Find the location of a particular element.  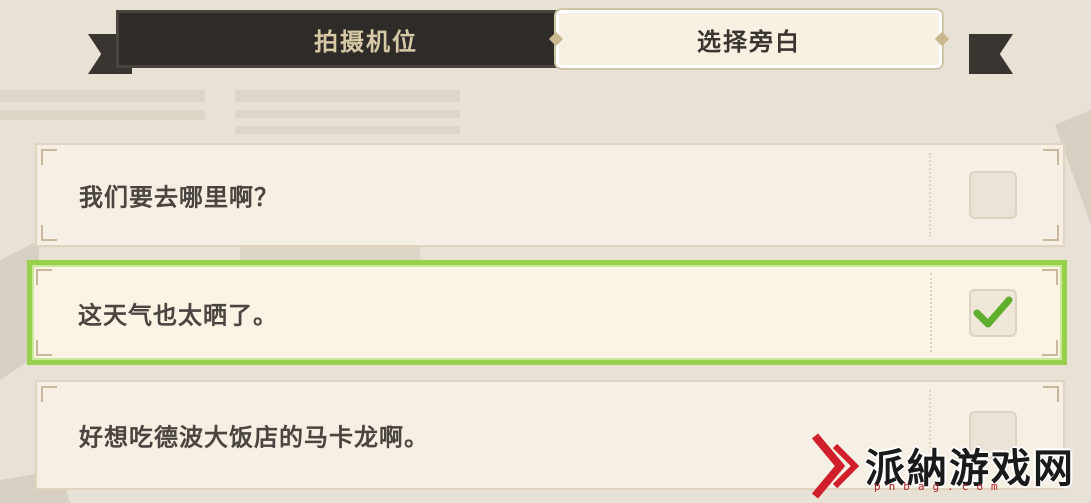

checkmark-icon is located at coordinates (993, 311).